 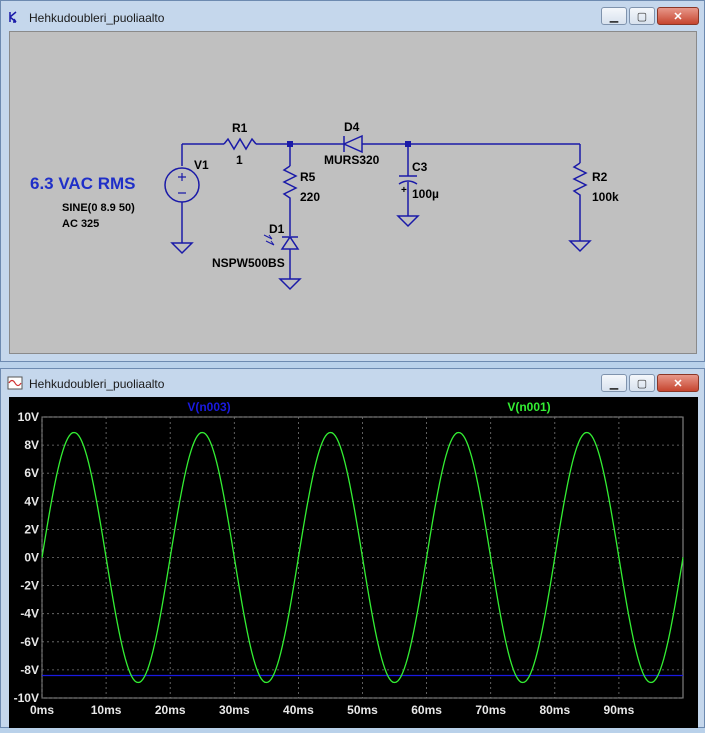 I want to click on c3-value: 100µ, so click(x=425, y=194).